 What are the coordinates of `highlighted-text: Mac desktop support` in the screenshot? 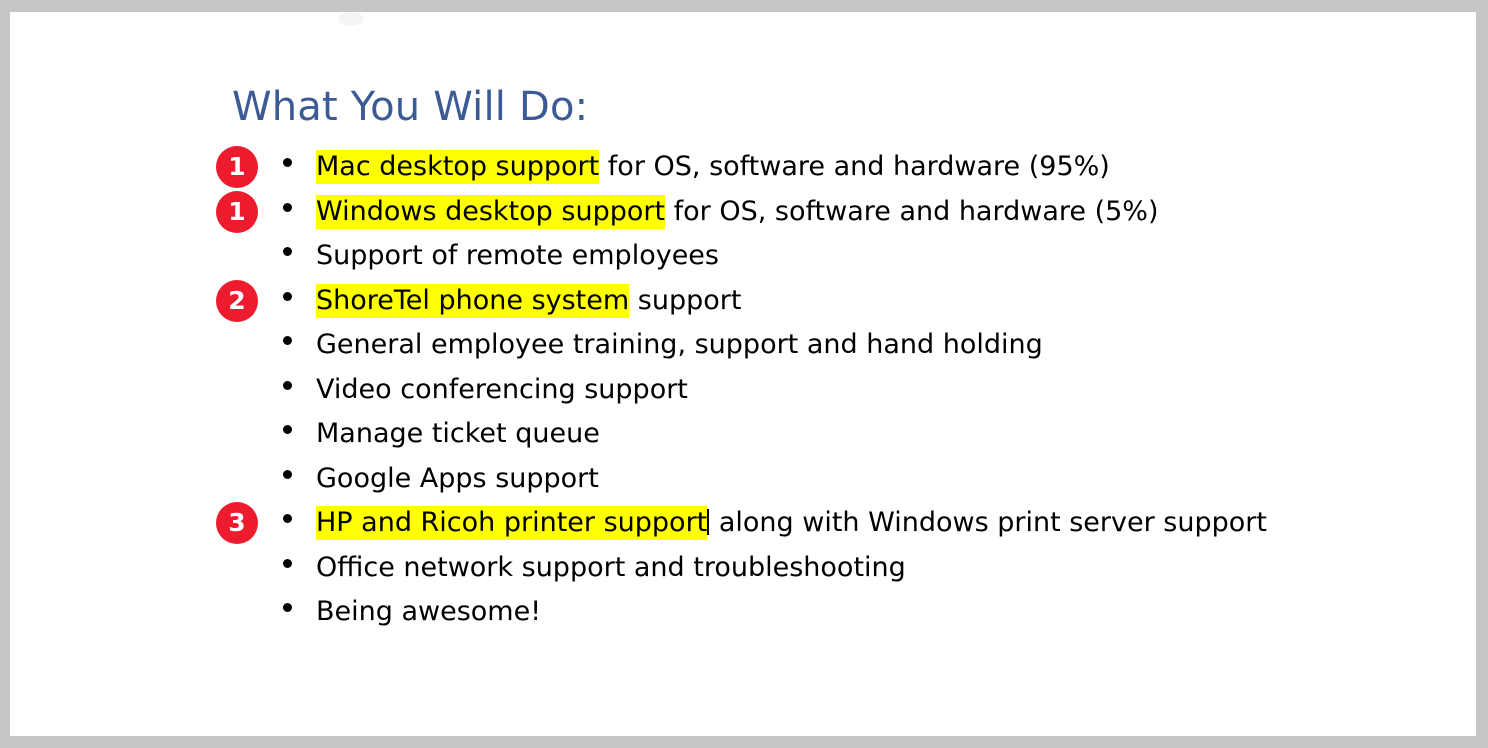 It's located at (458, 167).